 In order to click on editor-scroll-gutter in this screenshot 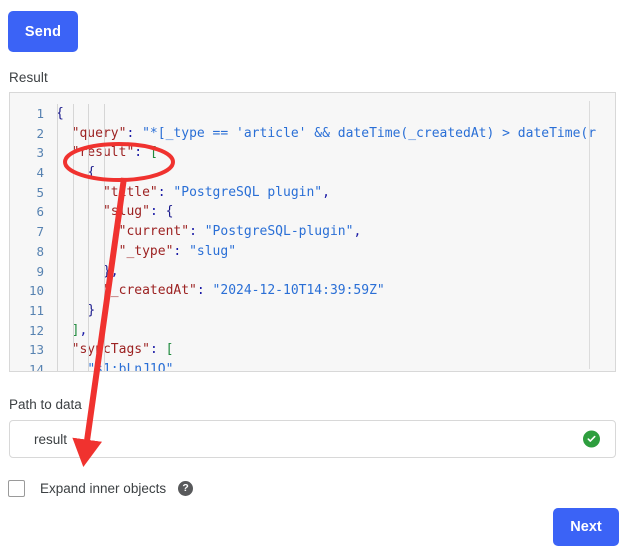, I will do `click(589, 235)`.